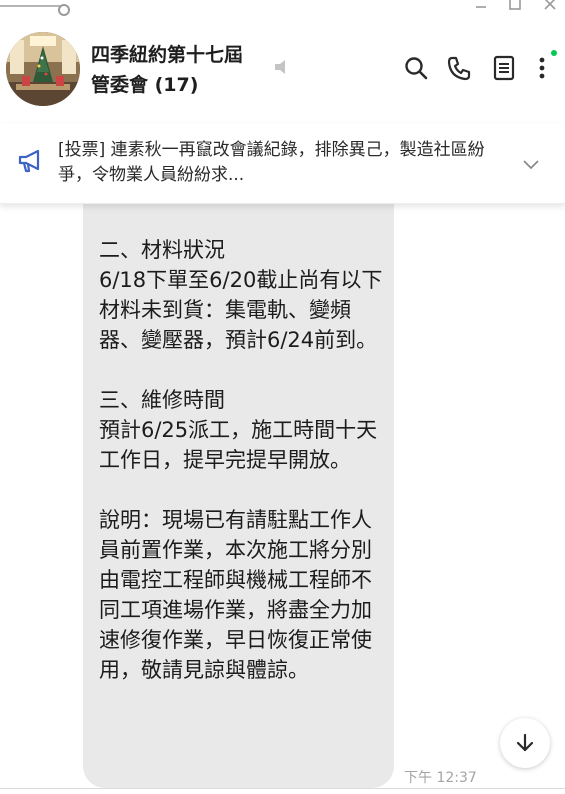  I want to click on maximize-icon, so click(515, 5).